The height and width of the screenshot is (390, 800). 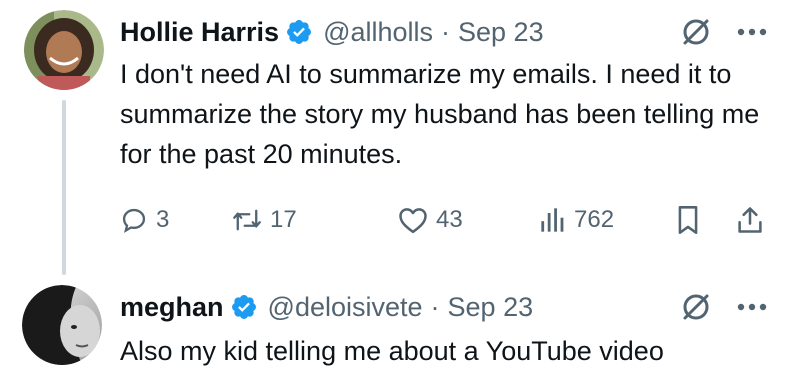 I want to click on reply-icon, so click(x=134, y=220).